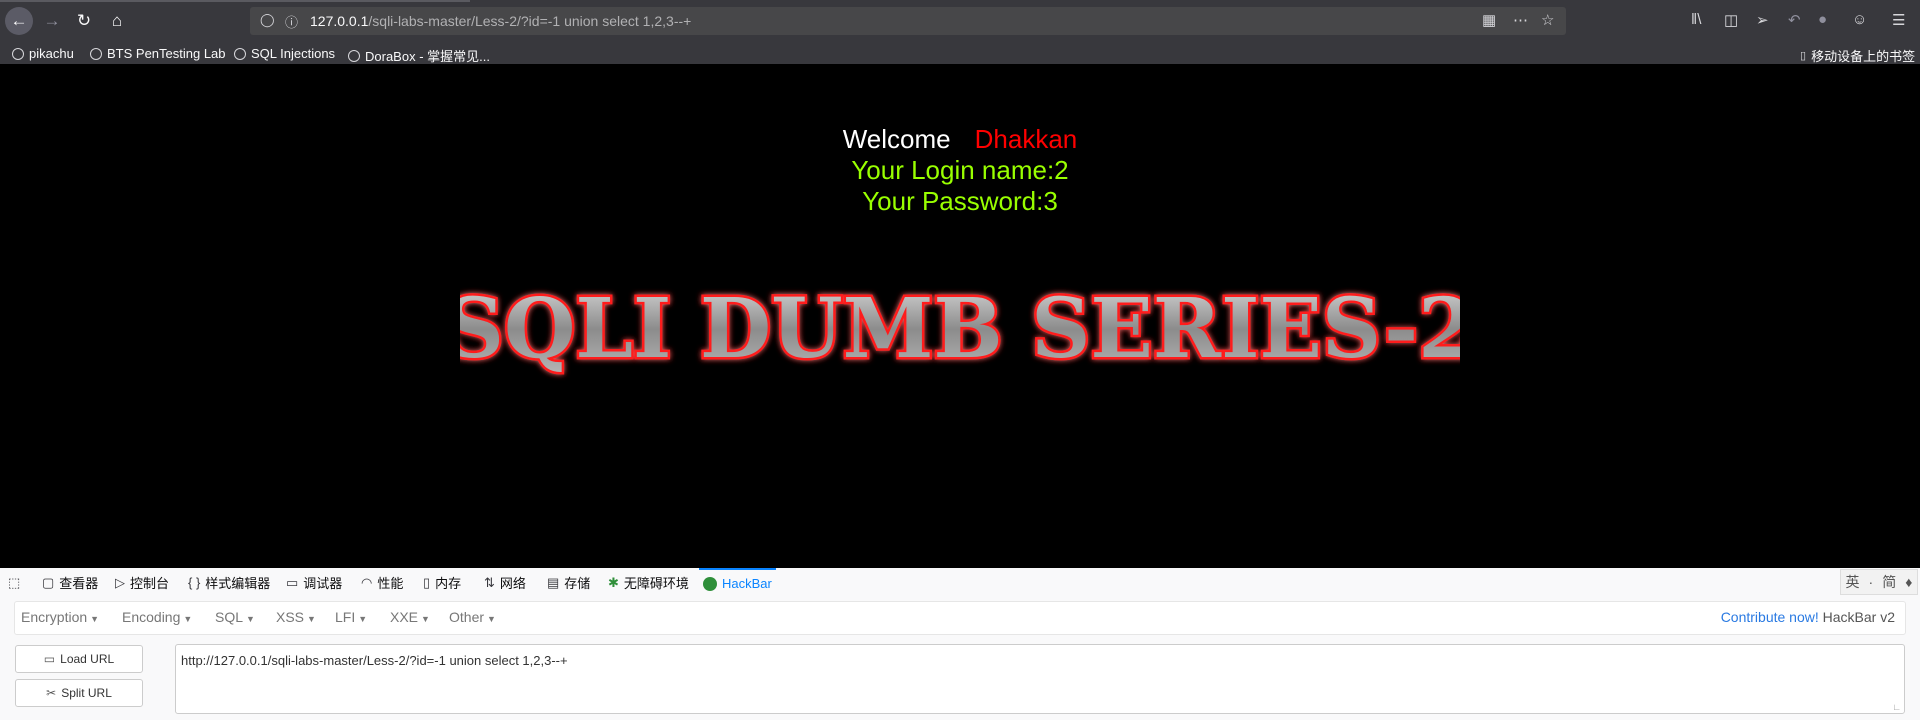  Describe the element at coordinates (1731, 20) in the screenshot. I see `sidebar-icon: ◫` at that location.